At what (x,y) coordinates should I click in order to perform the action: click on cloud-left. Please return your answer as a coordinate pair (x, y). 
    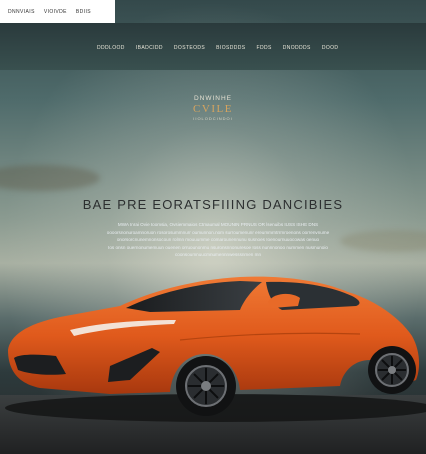
    Looking at the image, I should click on (50, 178).